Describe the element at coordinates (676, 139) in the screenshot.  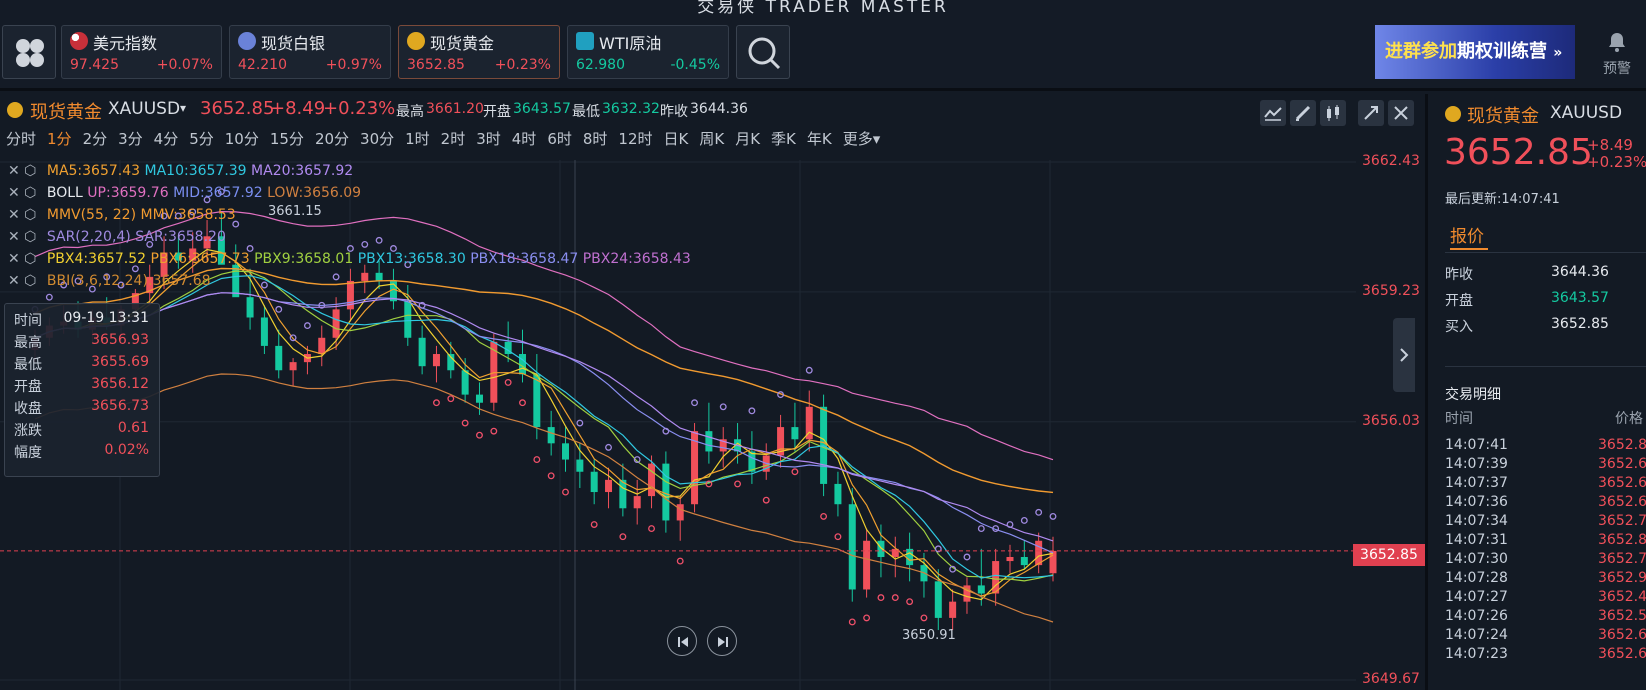
I see `period-tab: 日K` at that location.